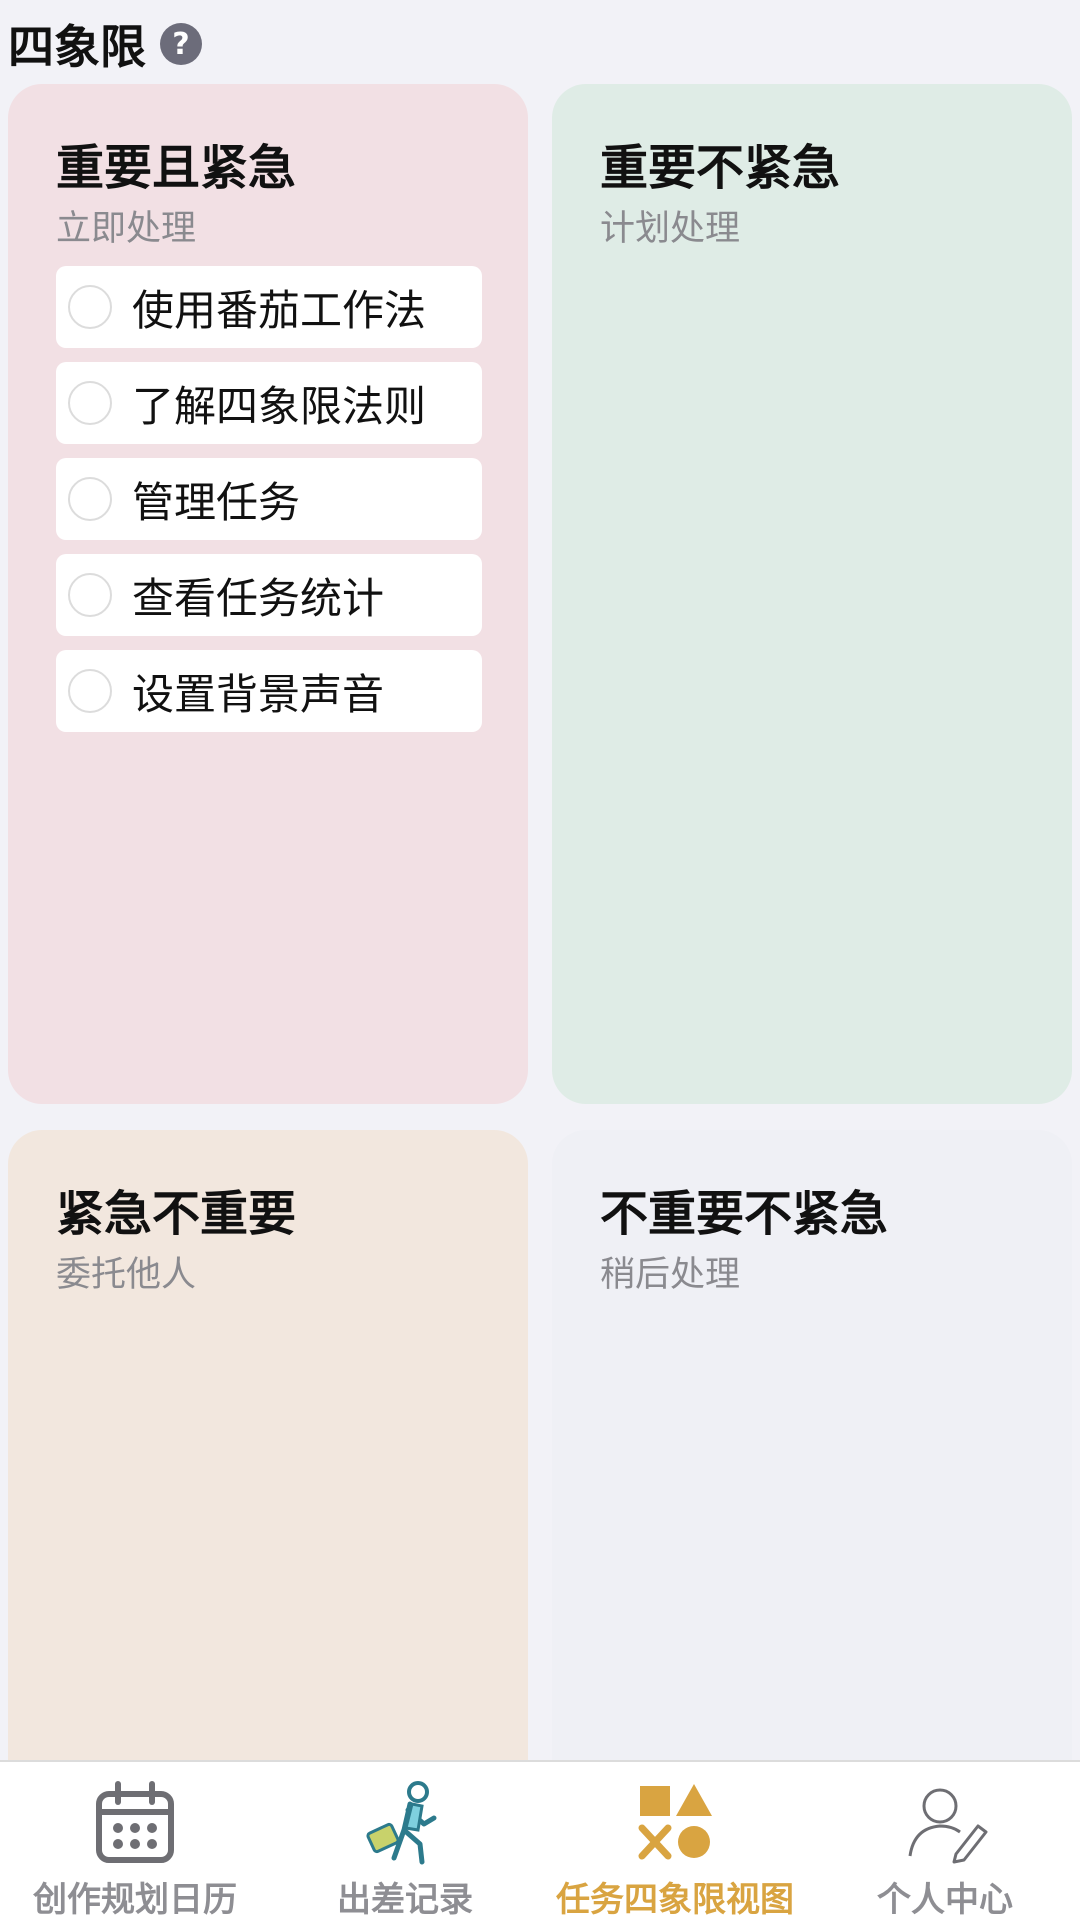 The height and width of the screenshot is (1922, 1080). What do you see at coordinates (258, 694) in the screenshot?
I see `task-label: 设置背景声音` at bounding box center [258, 694].